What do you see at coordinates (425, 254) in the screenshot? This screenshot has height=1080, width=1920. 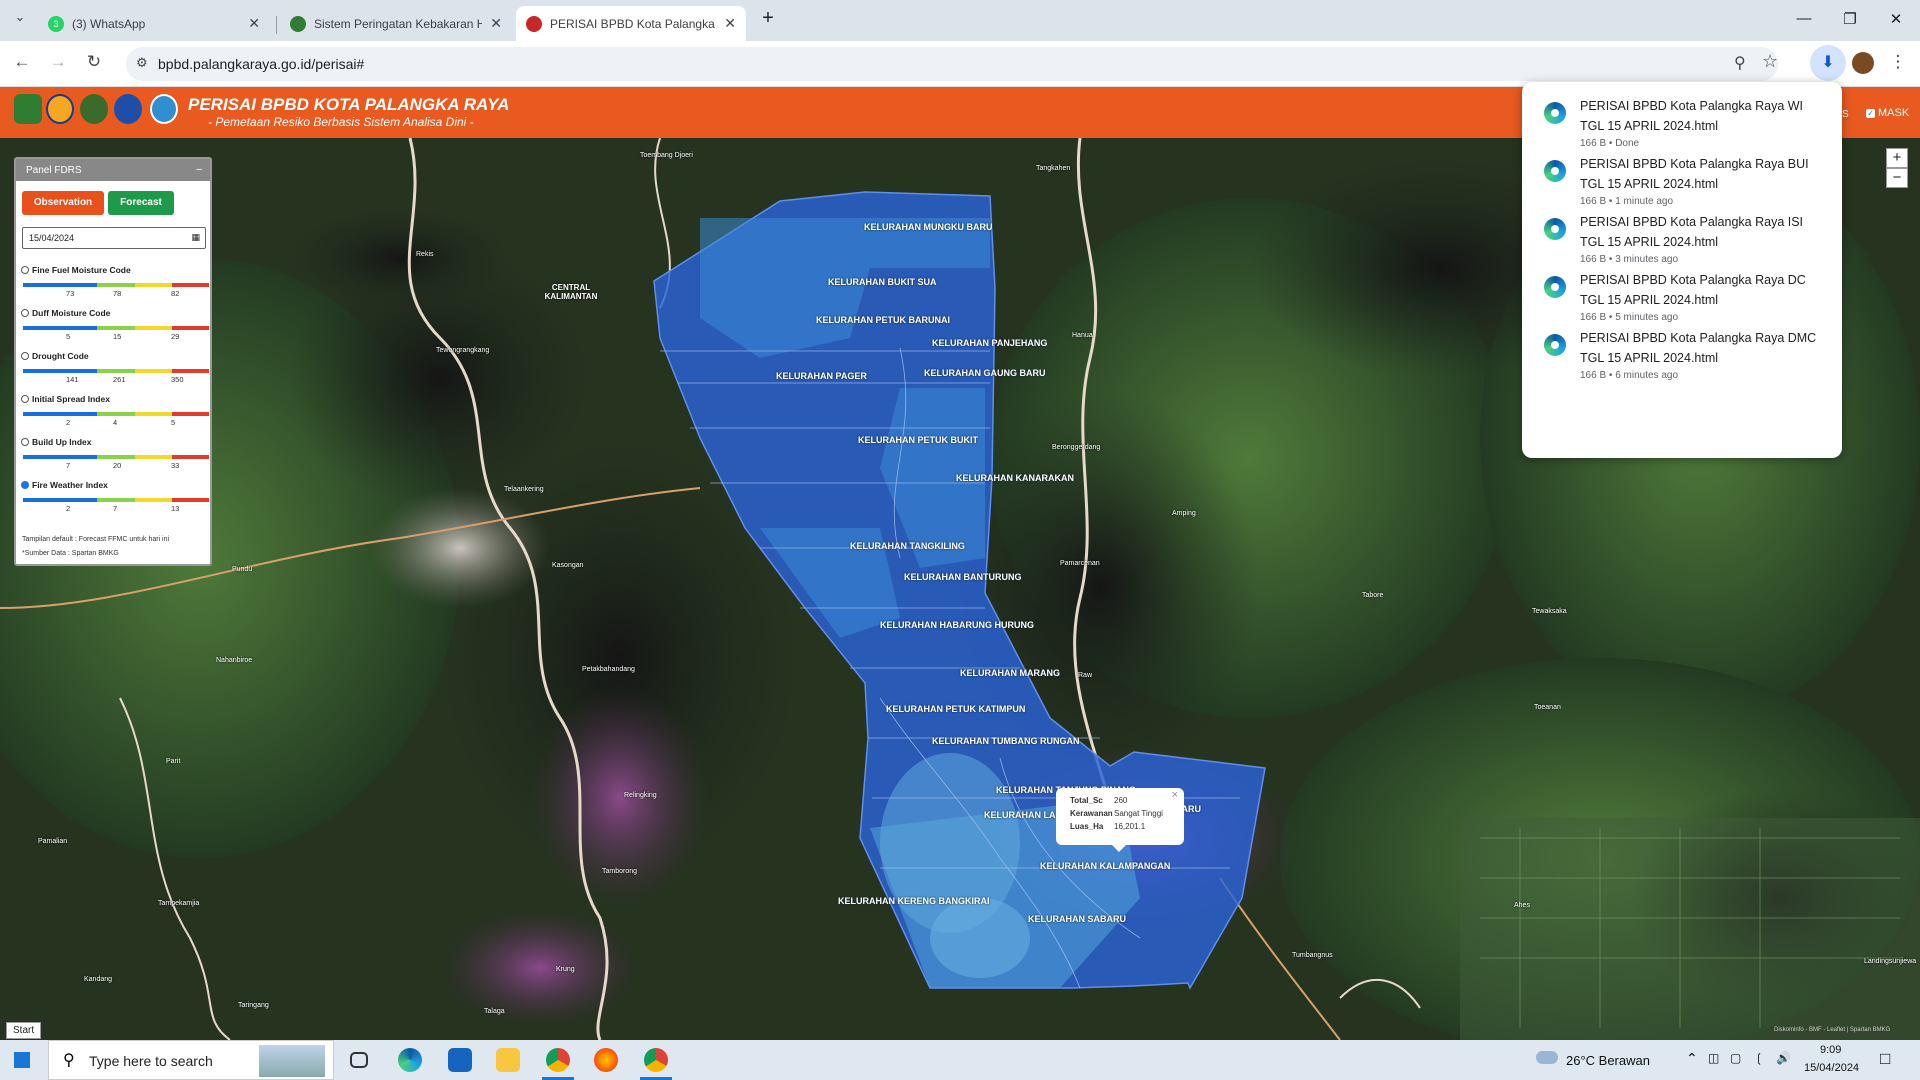 I see `town-label: Rekis` at bounding box center [425, 254].